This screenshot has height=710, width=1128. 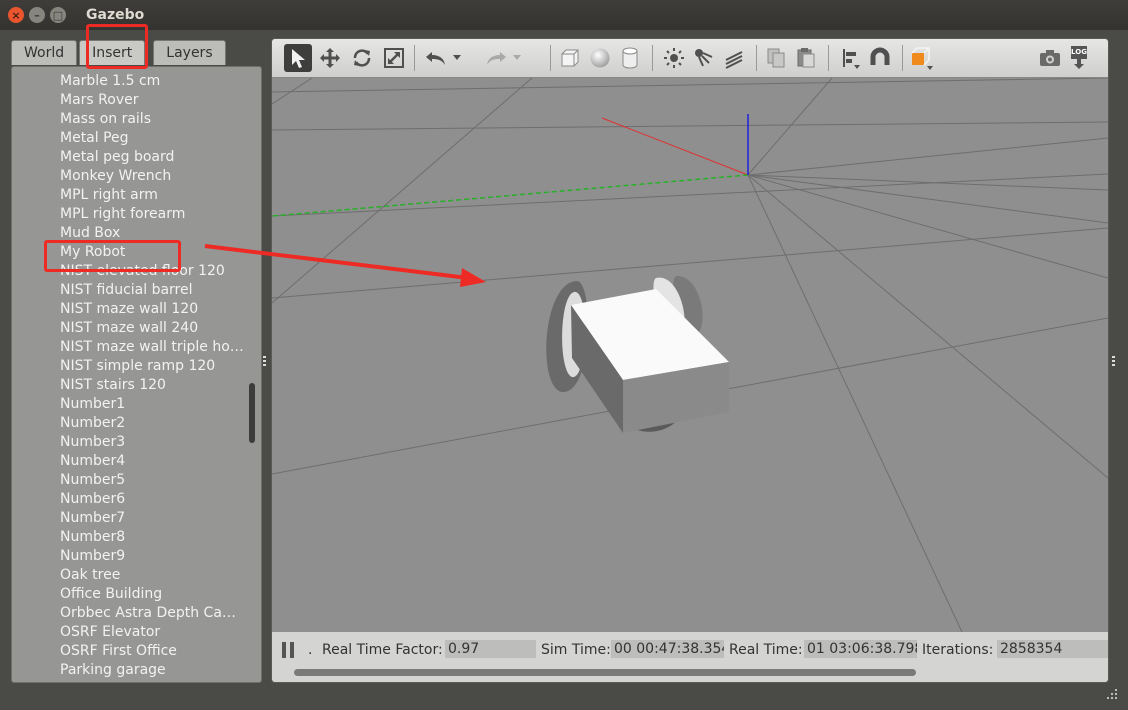 I want to click on list-item: Mars Rover, so click(x=129, y=100).